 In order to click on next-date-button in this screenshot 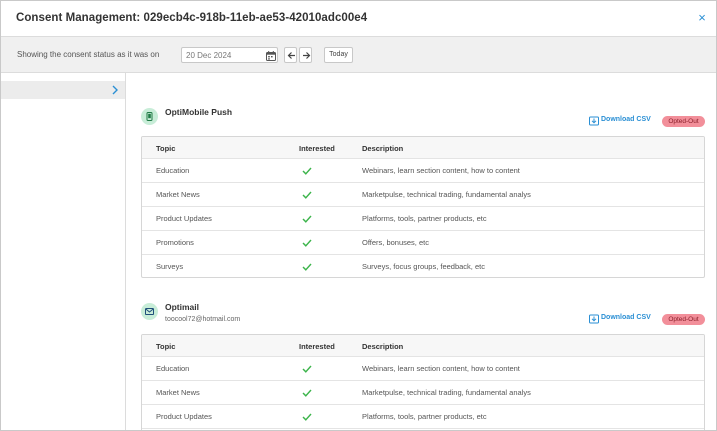, I will do `click(305, 55)`.